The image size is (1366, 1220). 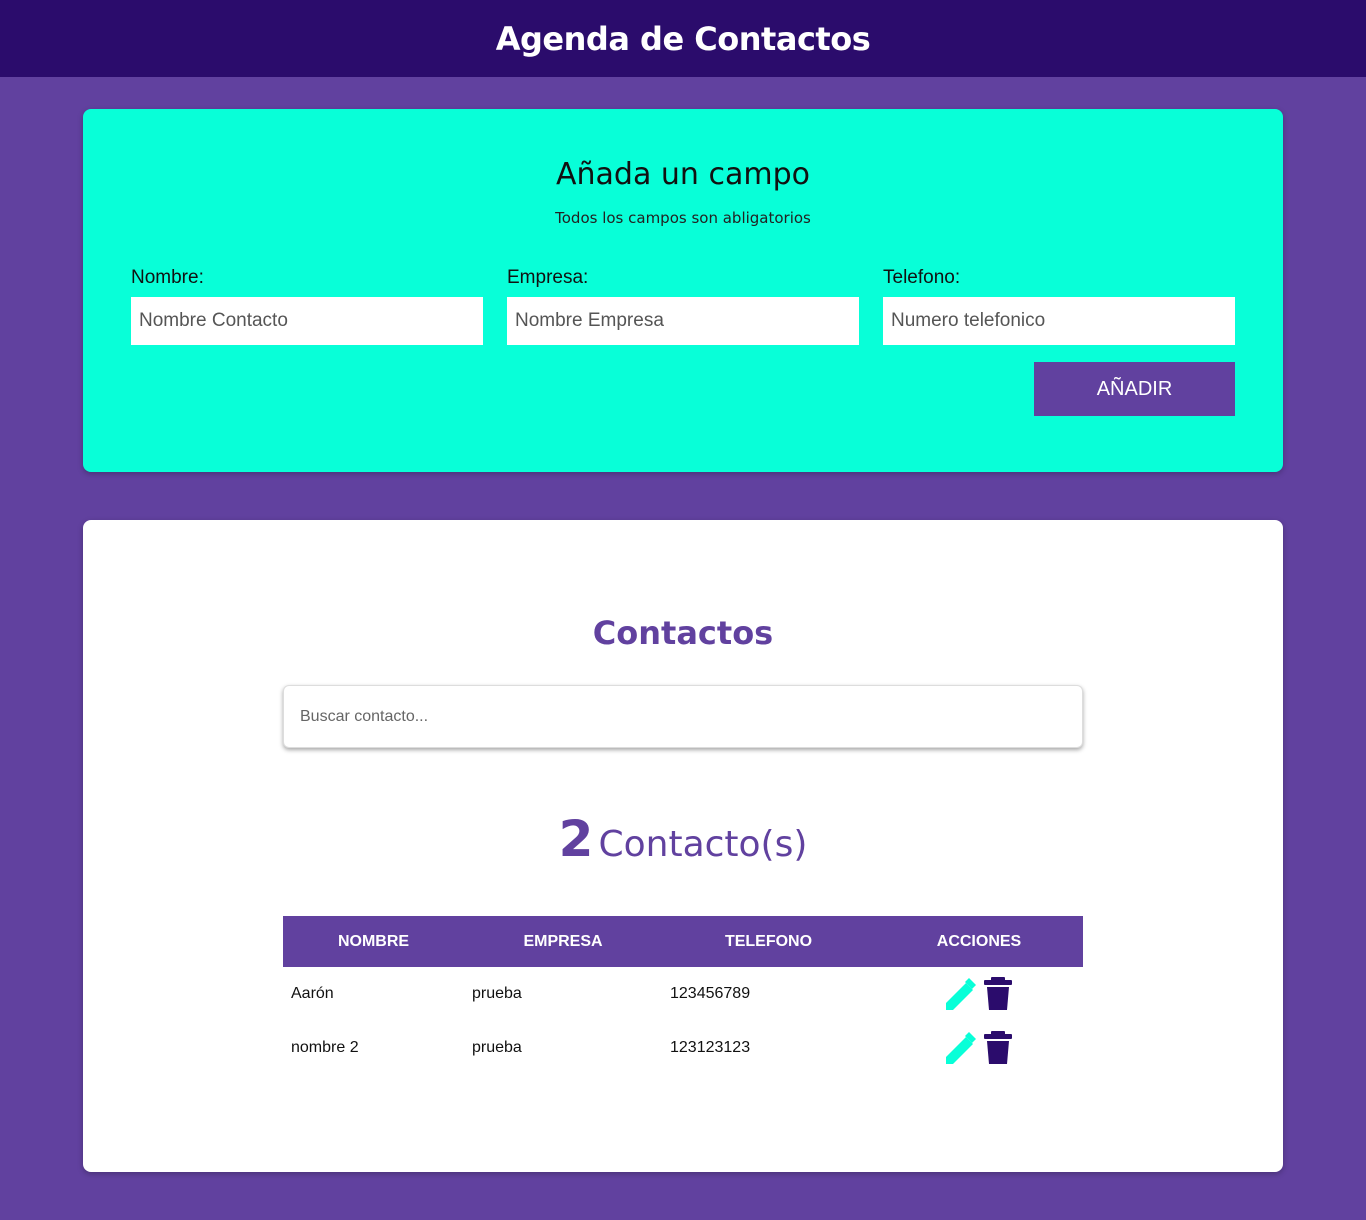 I want to click on cell-nombre: nombre 2, so click(x=325, y=1047).